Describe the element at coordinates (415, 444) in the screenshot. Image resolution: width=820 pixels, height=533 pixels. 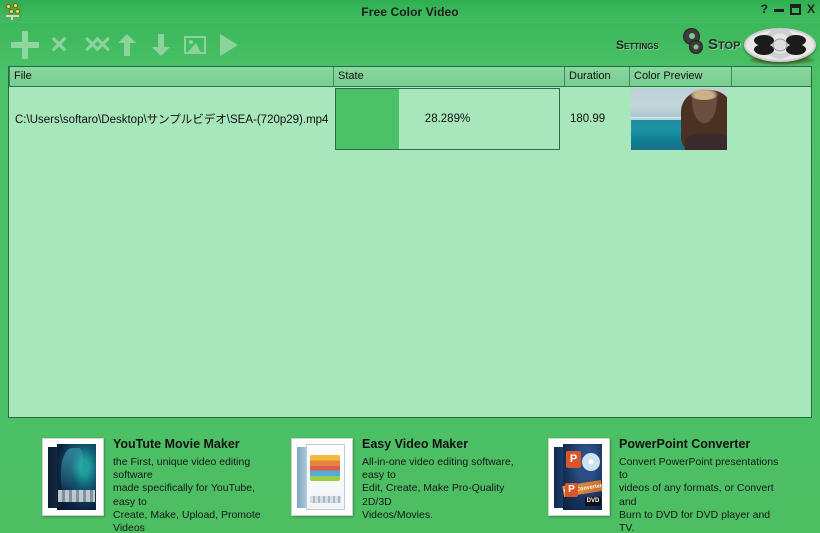
I see `promo-title: Easy Video Maker` at that location.